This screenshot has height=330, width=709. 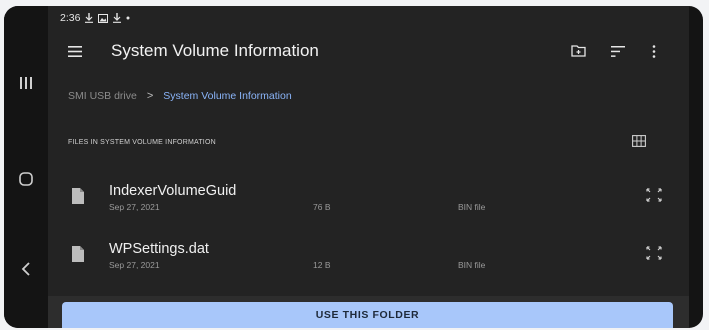 What do you see at coordinates (639, 141) in the screenshot?
I see `grid-view-icon` at bounding box center [639, 141].